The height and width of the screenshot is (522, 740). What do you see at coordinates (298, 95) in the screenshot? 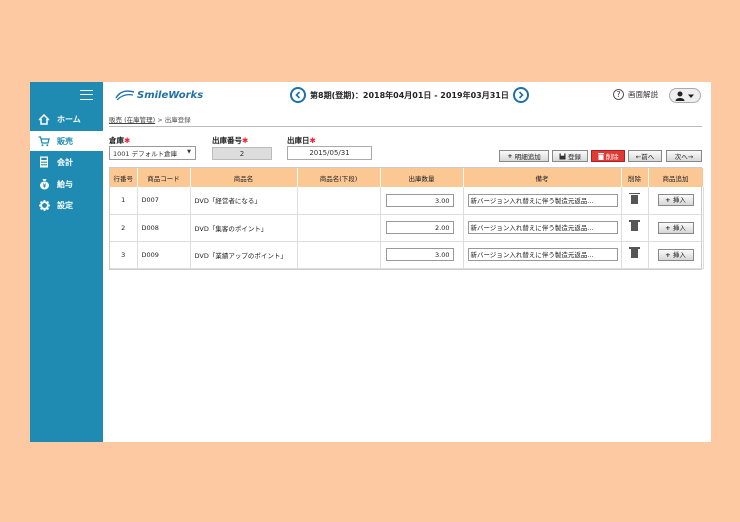
I see `prev-period-button` at bounding box center [298, 95].